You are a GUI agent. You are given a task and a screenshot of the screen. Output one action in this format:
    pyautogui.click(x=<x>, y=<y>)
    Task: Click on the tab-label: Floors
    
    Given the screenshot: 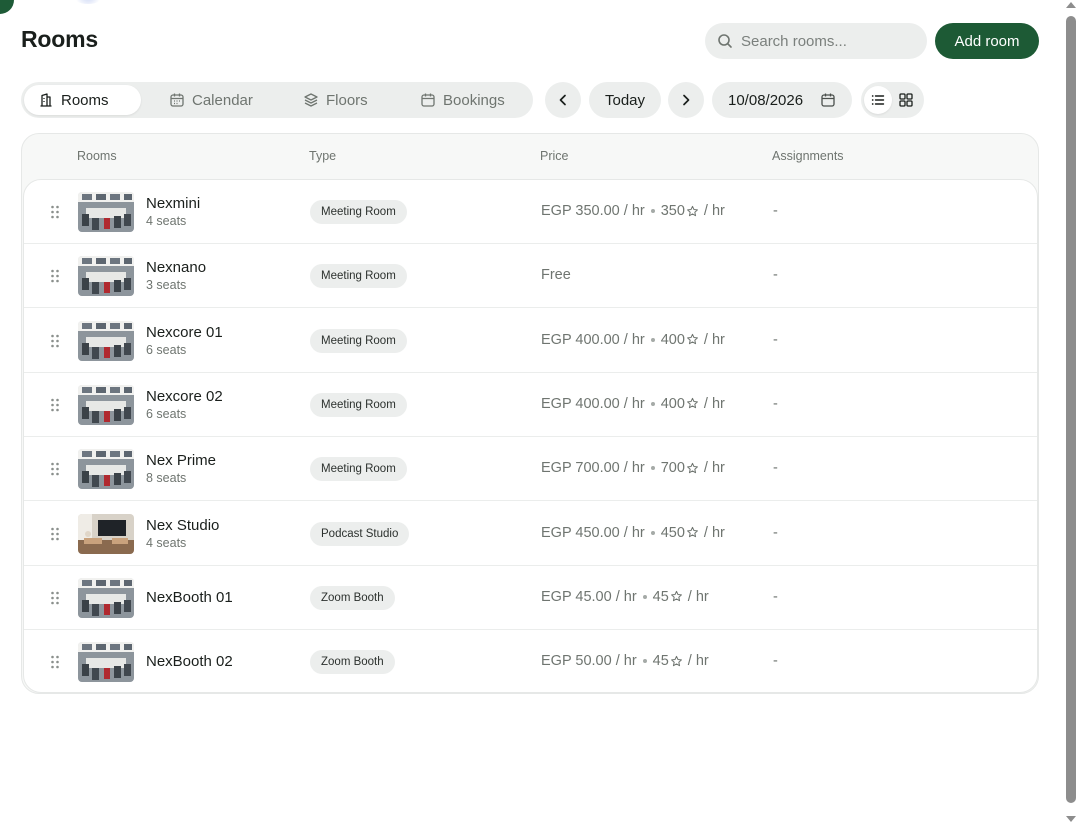 What is the action you would take?
    pyautogui.click(x=347, y=100)
    